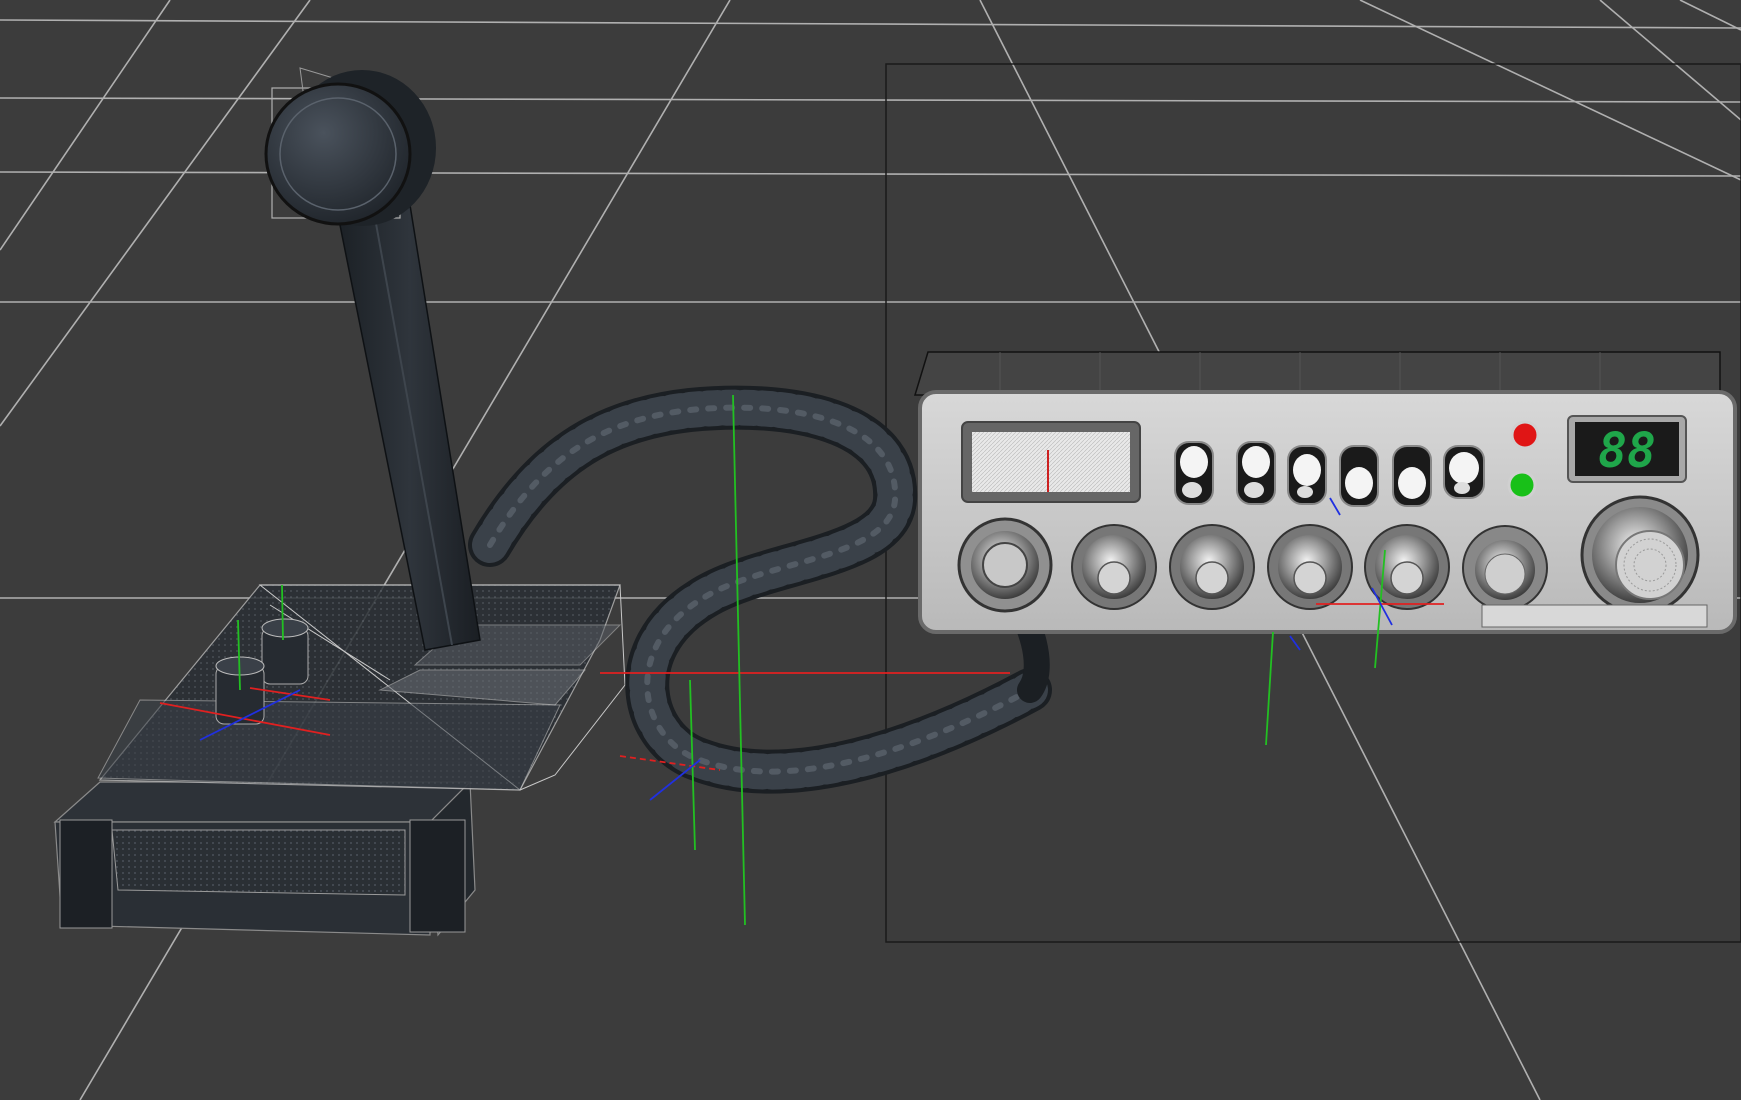 The height and width of the screenshot is (1100, 1741). I want to click on led-red-indicator, so click(1525, 435).